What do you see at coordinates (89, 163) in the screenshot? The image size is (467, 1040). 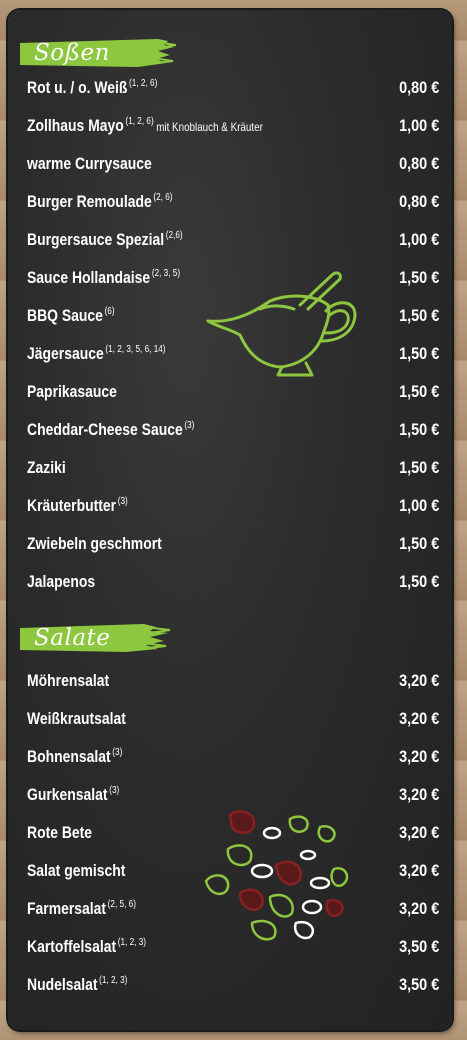 I see `item-name: warme Currysauce` at bounding box center [89, 163].